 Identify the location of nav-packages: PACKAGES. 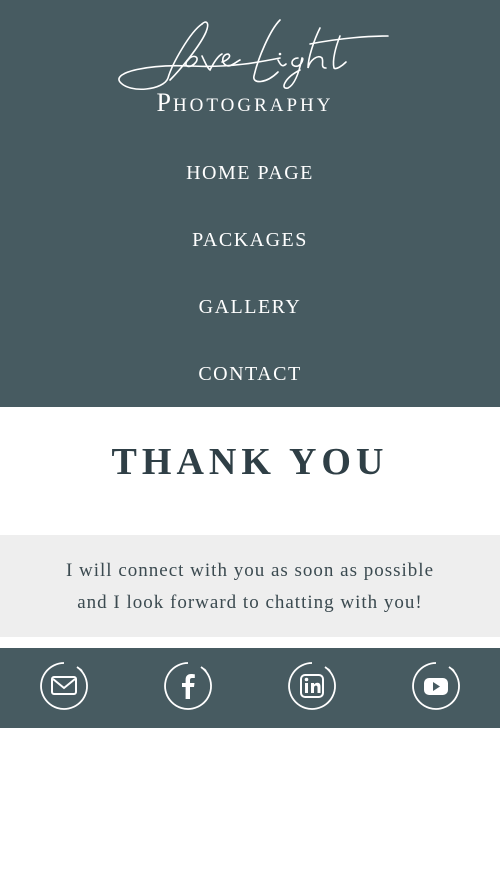
(250, 240).